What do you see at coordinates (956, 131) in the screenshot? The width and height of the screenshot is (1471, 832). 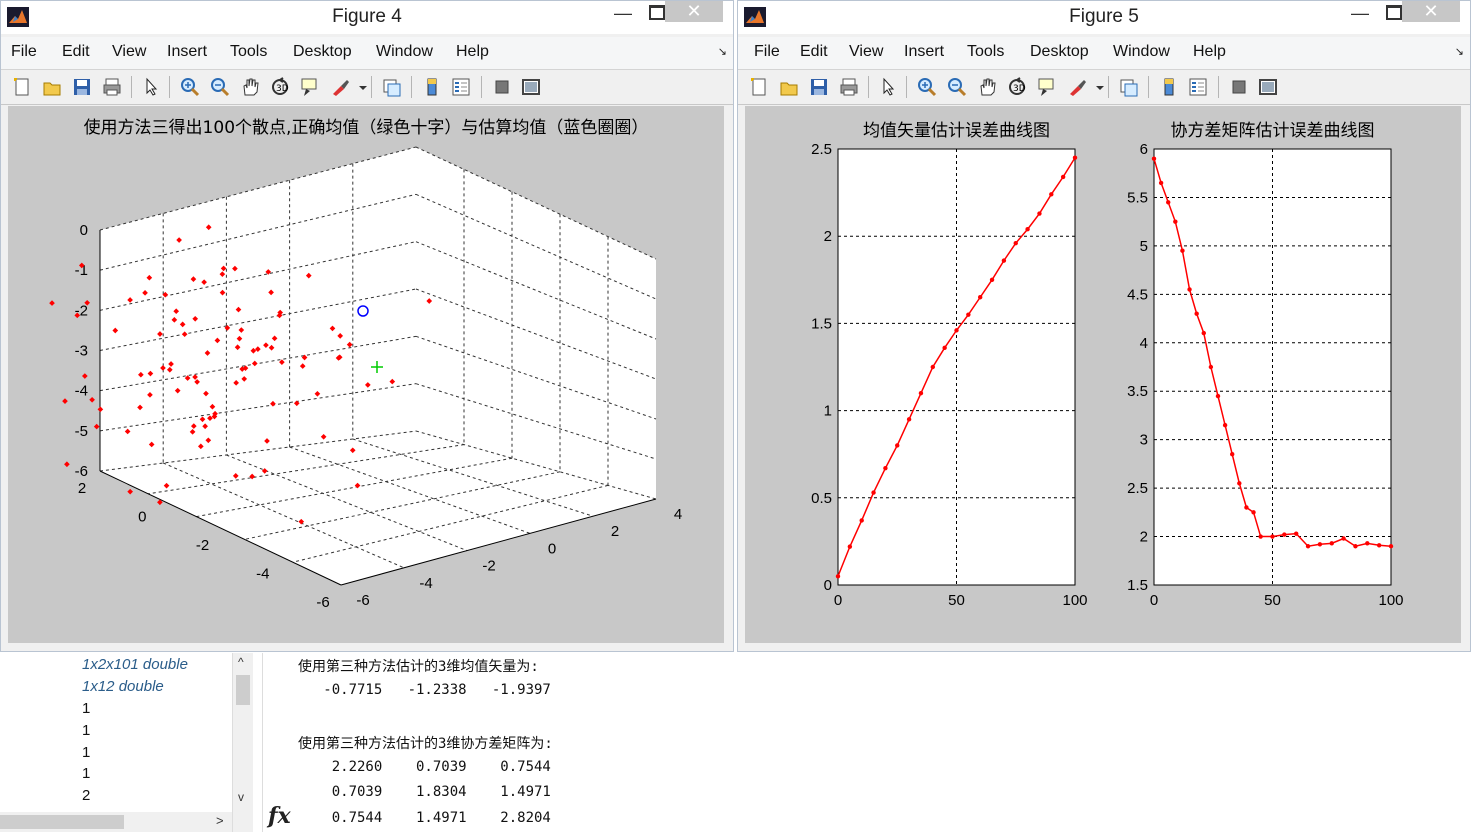 I see `chart-title: 均值矢量估计误差曲线图` at bounding box center [956, 131].